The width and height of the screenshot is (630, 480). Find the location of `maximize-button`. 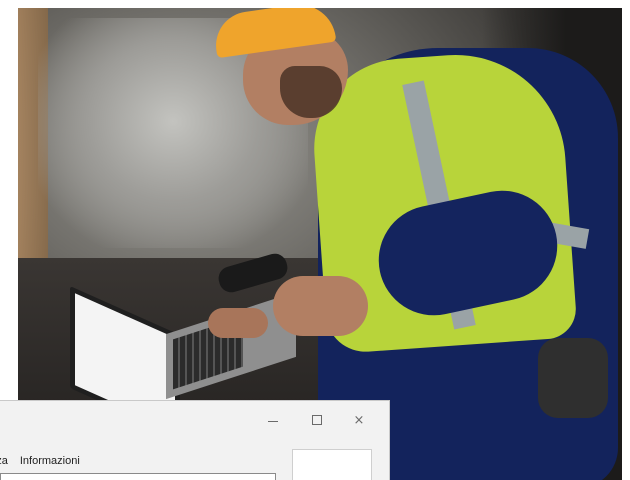

maximize-button is located at coordinates (317, 420).